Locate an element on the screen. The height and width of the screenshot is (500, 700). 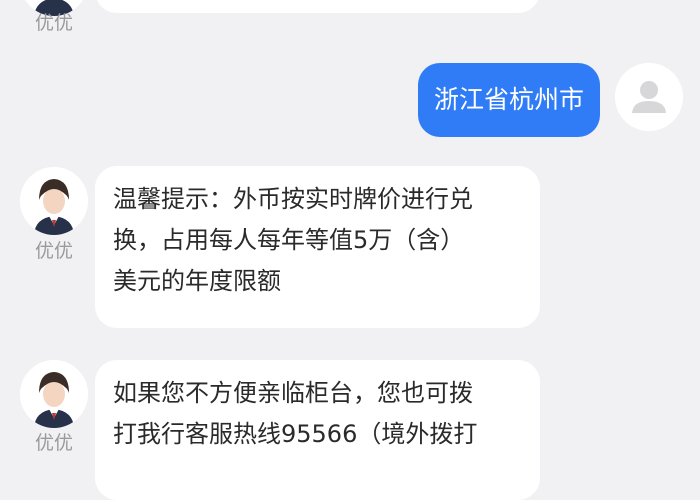
person-silhouette-icon is located at coordinates (649, 97).